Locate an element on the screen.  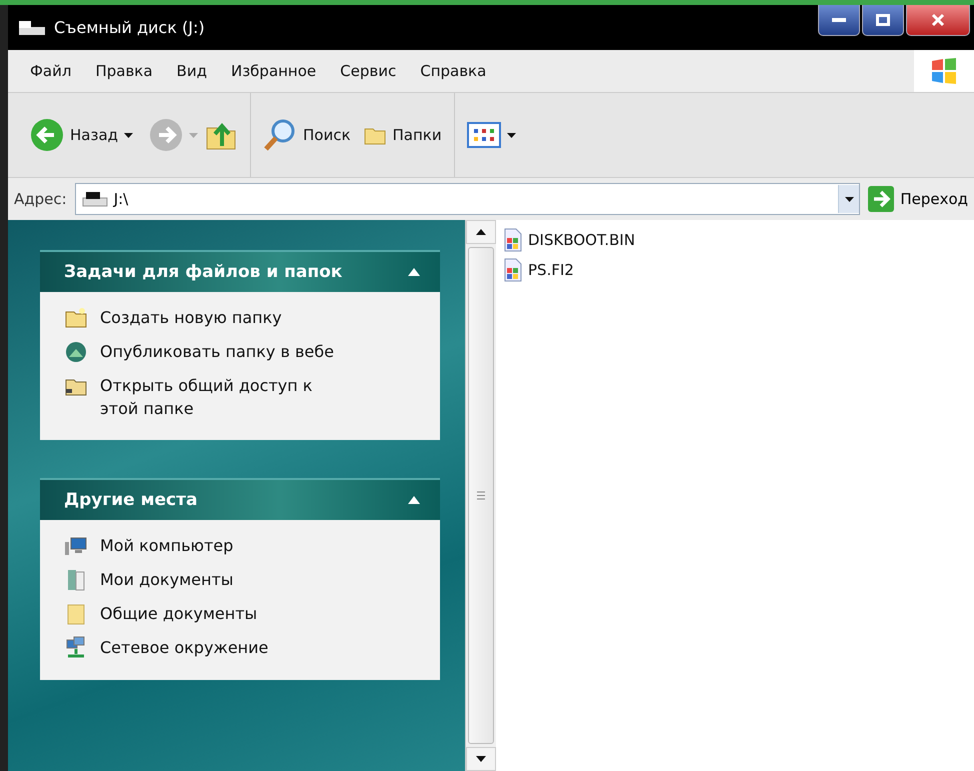
menu-item: Правка is located at coordinates (124, 71).